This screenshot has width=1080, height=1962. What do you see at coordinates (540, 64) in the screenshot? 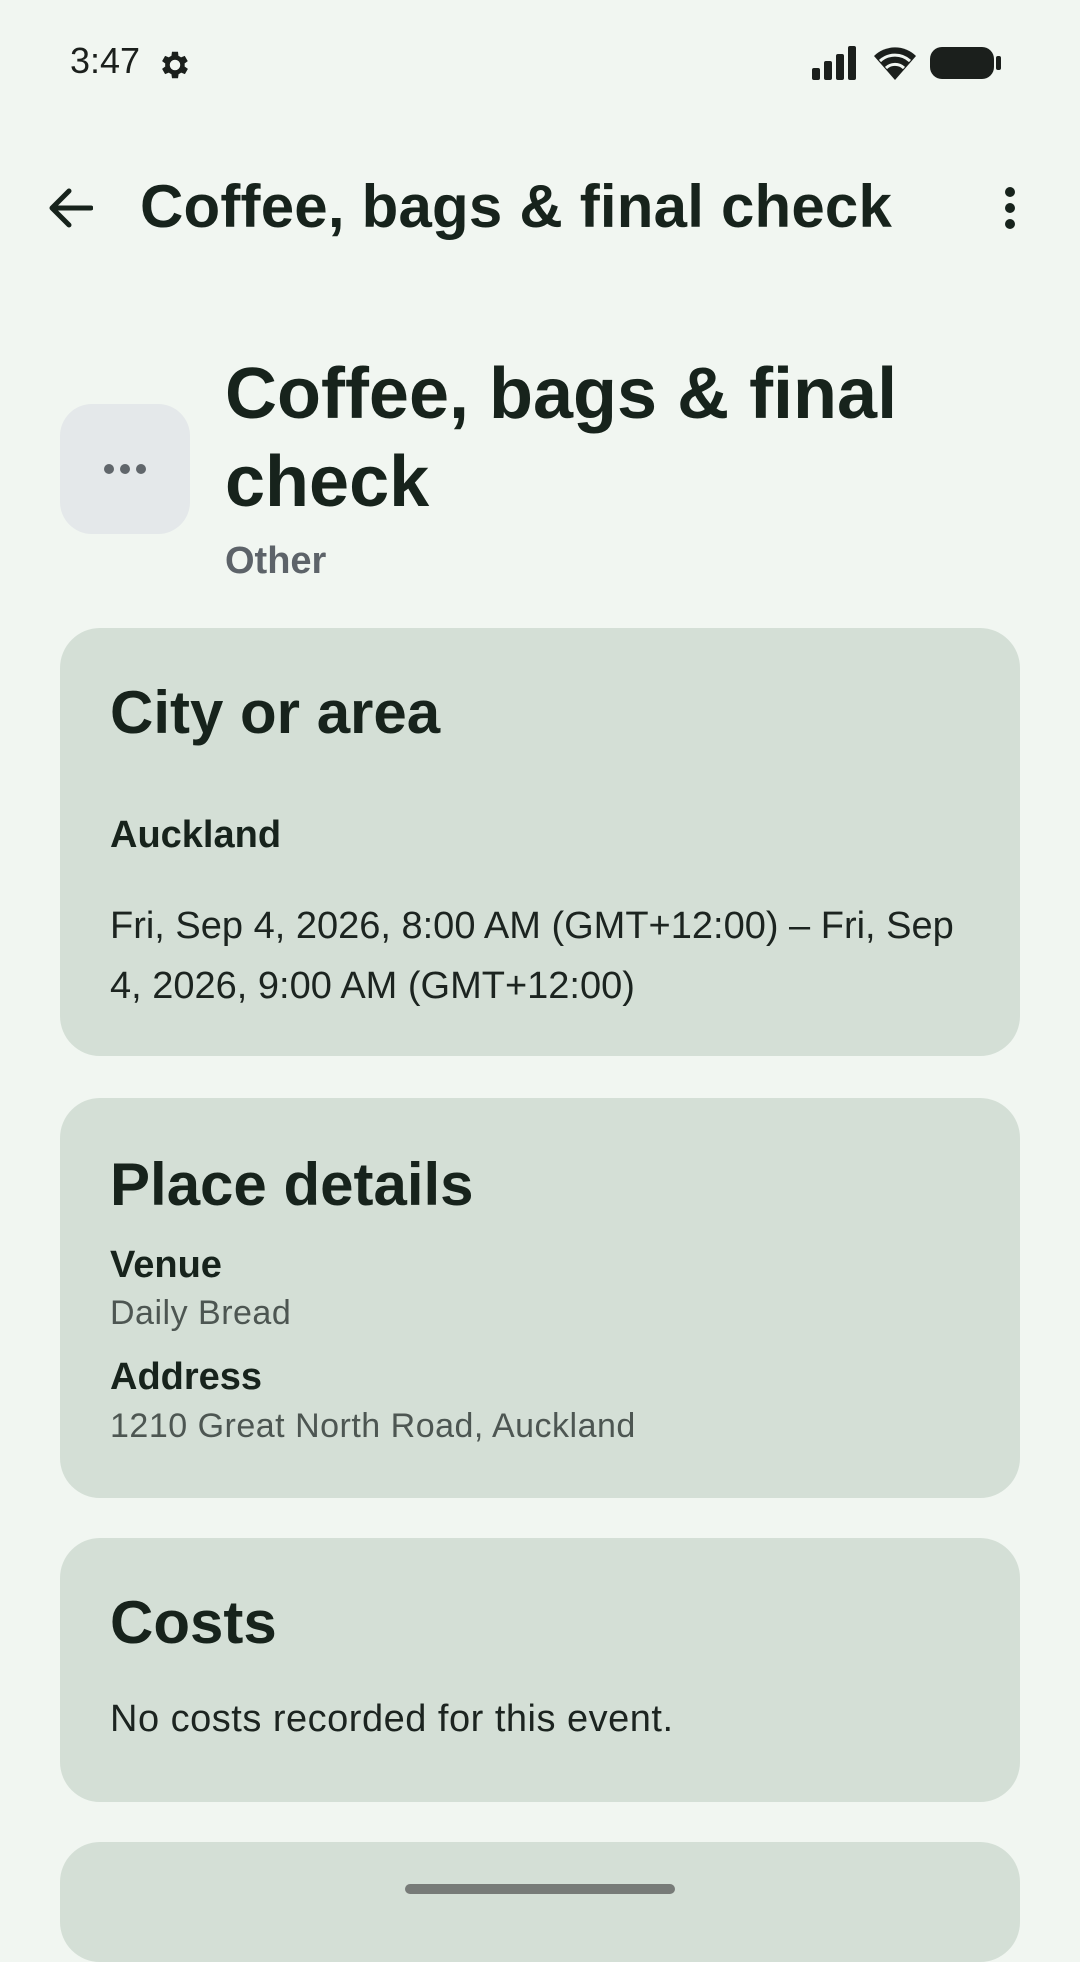
I see `status-bar: 3:47` at bounding box center [540, 64].